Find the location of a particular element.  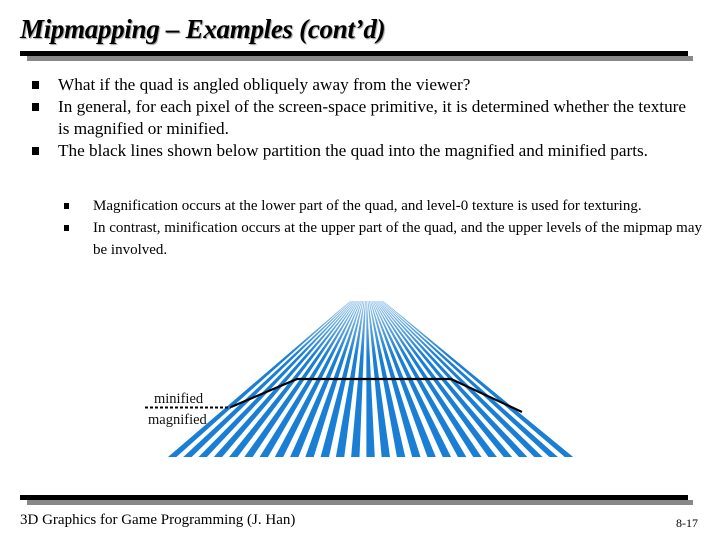

page-number: 8-17 is located at coordinates (687, 523).